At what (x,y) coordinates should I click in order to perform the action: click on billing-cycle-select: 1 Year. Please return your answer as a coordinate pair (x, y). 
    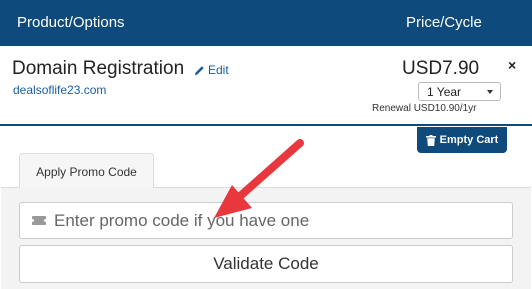
    Looking at the image, I should click on (459, 91).